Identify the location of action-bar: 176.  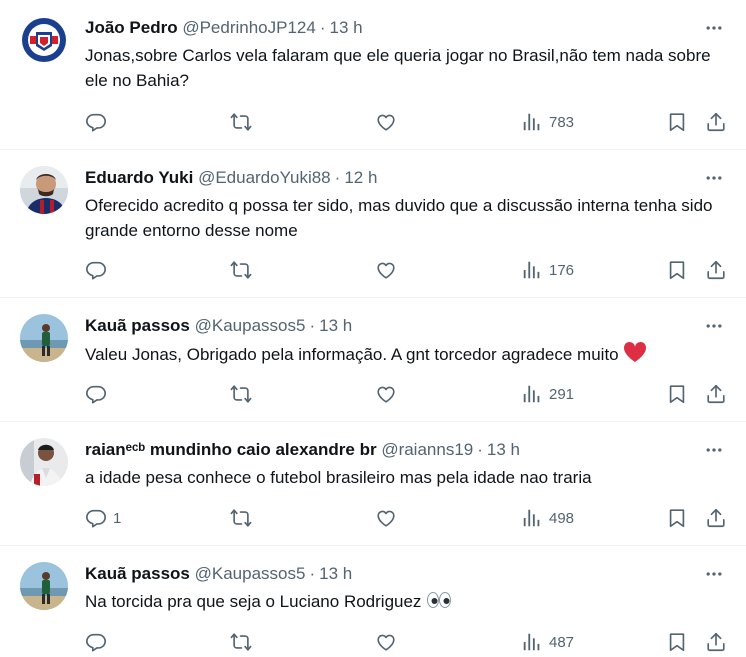
(407, 270).